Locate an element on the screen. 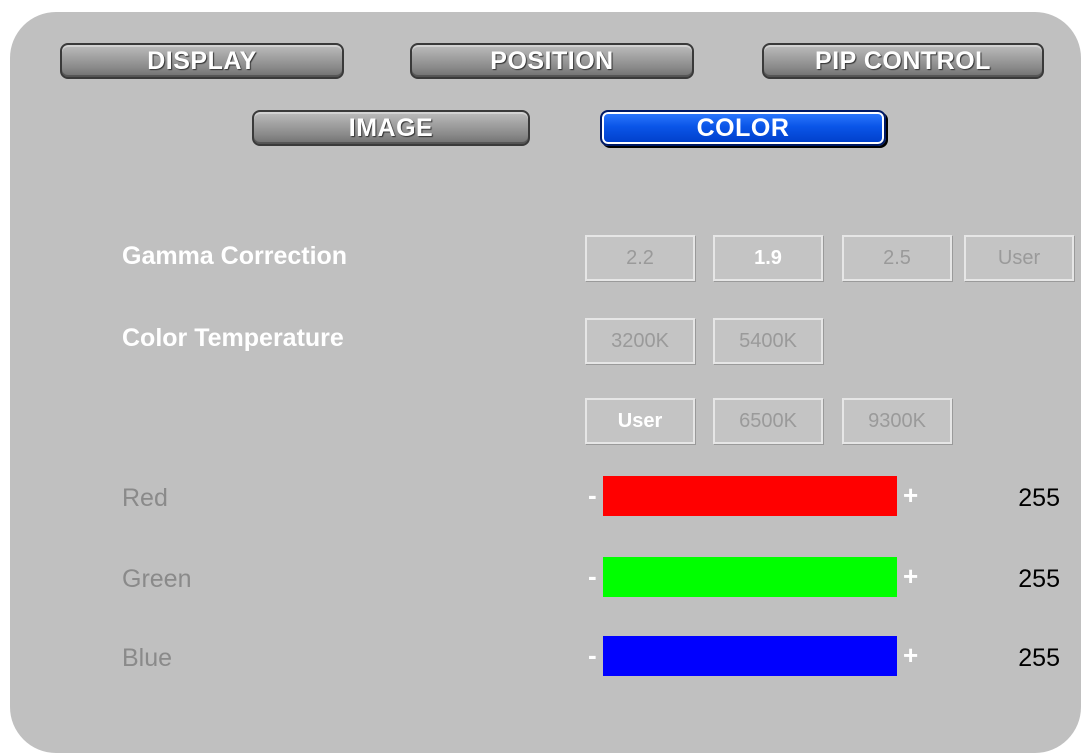 This screenshot has height=753, width=1081. tab-image: IMAGE is located at coordinates (391, 128).